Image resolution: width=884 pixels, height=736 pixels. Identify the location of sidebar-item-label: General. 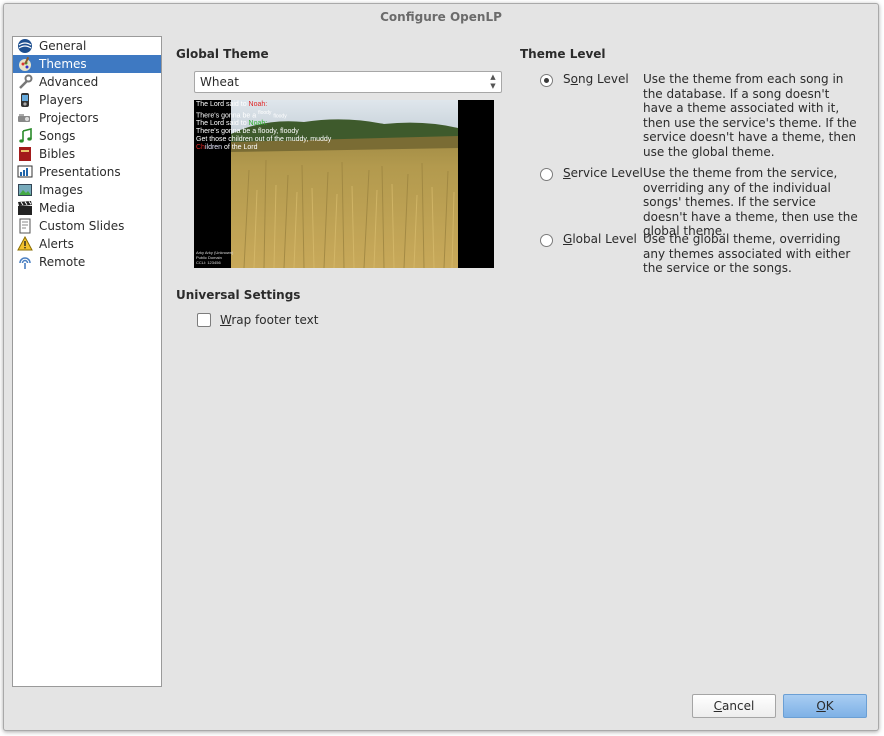
(63, 46).